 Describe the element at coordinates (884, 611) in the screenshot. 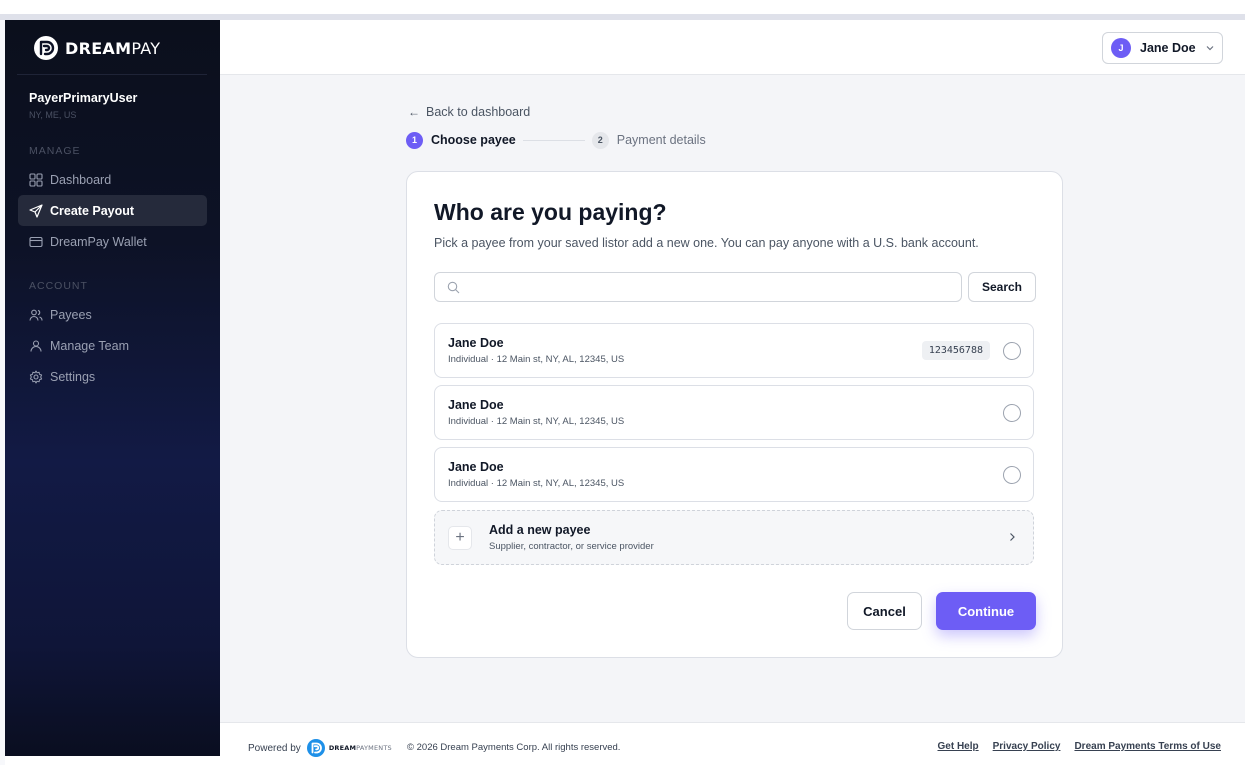

I see `cancel-button: Cancel` at that location.